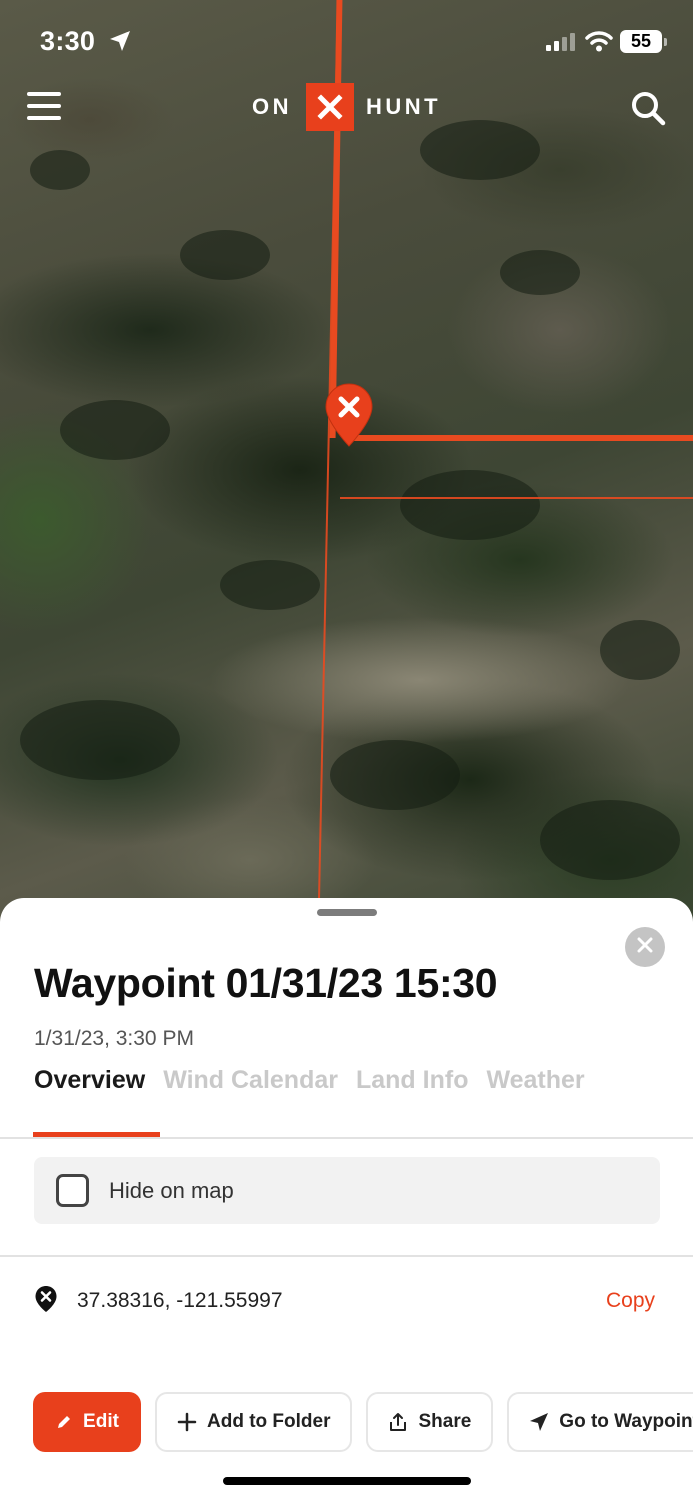 This screenshot has width=693, height=1499. I want to click on go-to-waypoint-label: Go to Waypoint, so click(626, 1421).